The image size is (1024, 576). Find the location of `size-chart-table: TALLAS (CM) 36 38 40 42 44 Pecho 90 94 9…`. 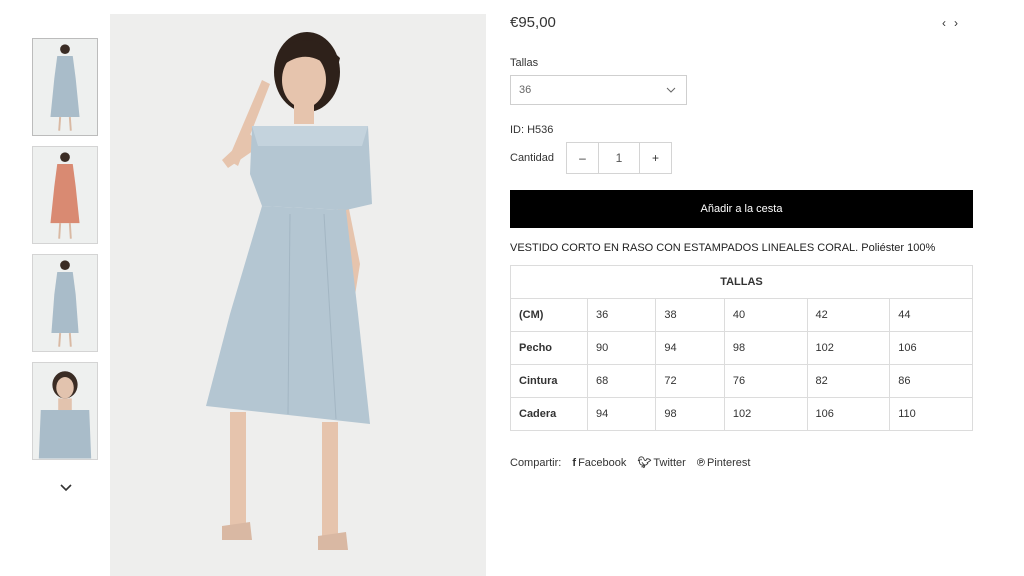

size-chart-table: TALLAS (CM) 36 38 40 42 44 Pecho 90 94 9… is located at coordinates (741, 348).